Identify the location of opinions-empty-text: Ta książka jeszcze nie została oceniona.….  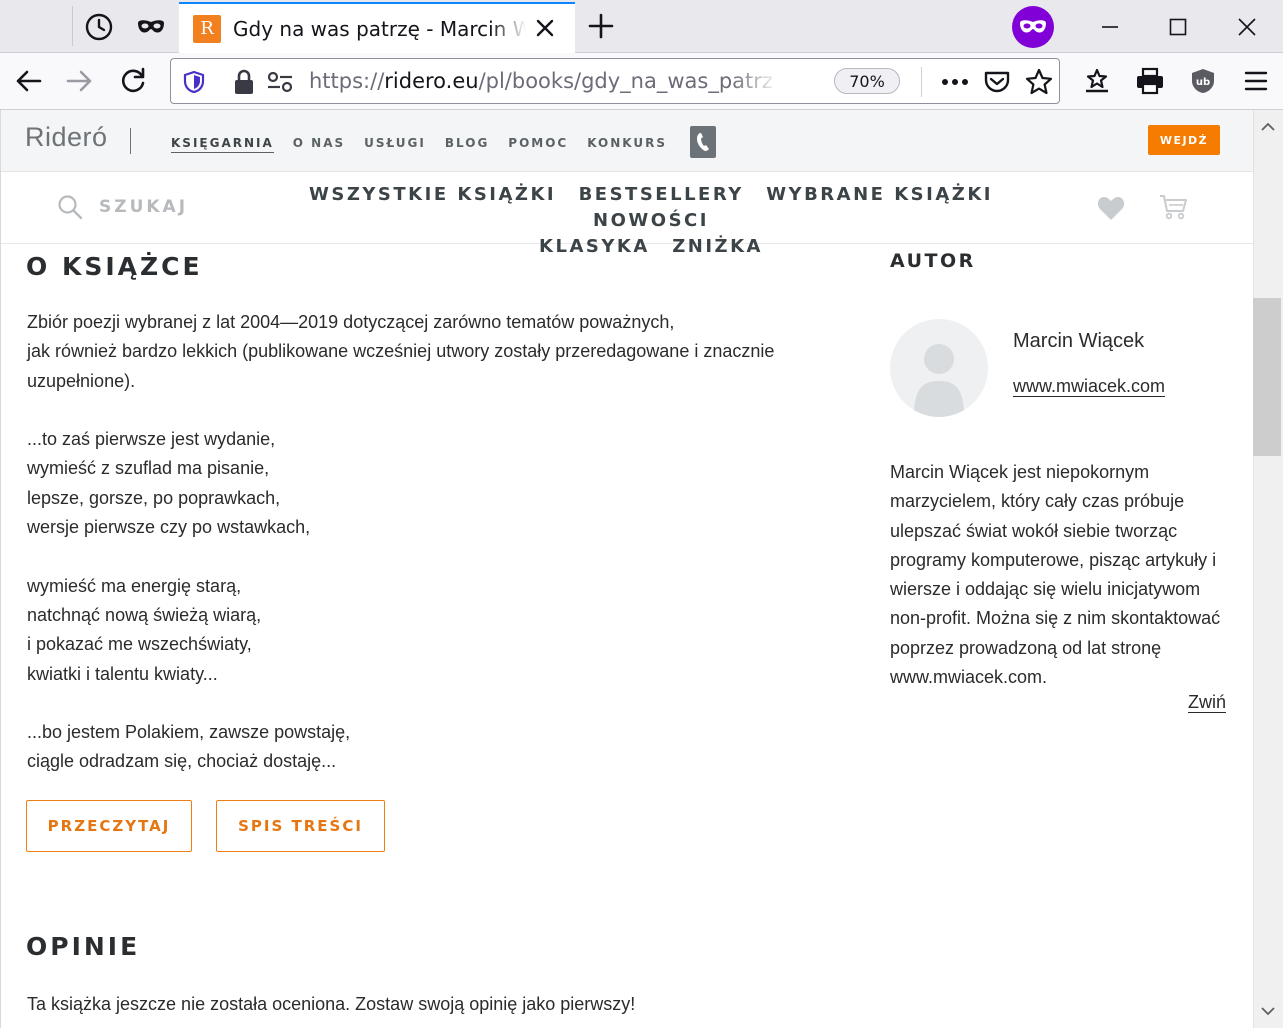
(331, 1004).